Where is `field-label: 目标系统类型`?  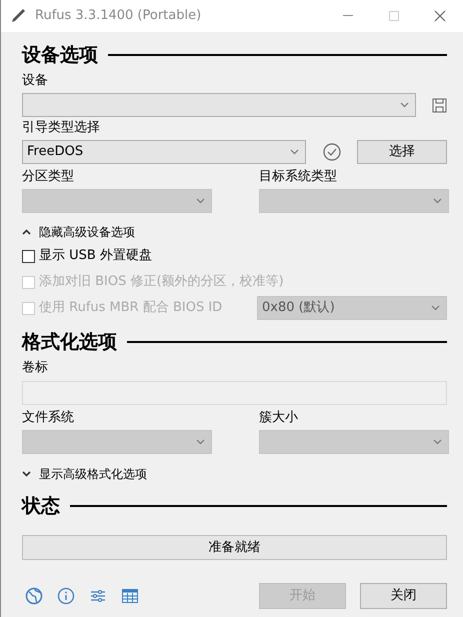 field-label: 目标系统类型 is located at coordinates (298, 177).